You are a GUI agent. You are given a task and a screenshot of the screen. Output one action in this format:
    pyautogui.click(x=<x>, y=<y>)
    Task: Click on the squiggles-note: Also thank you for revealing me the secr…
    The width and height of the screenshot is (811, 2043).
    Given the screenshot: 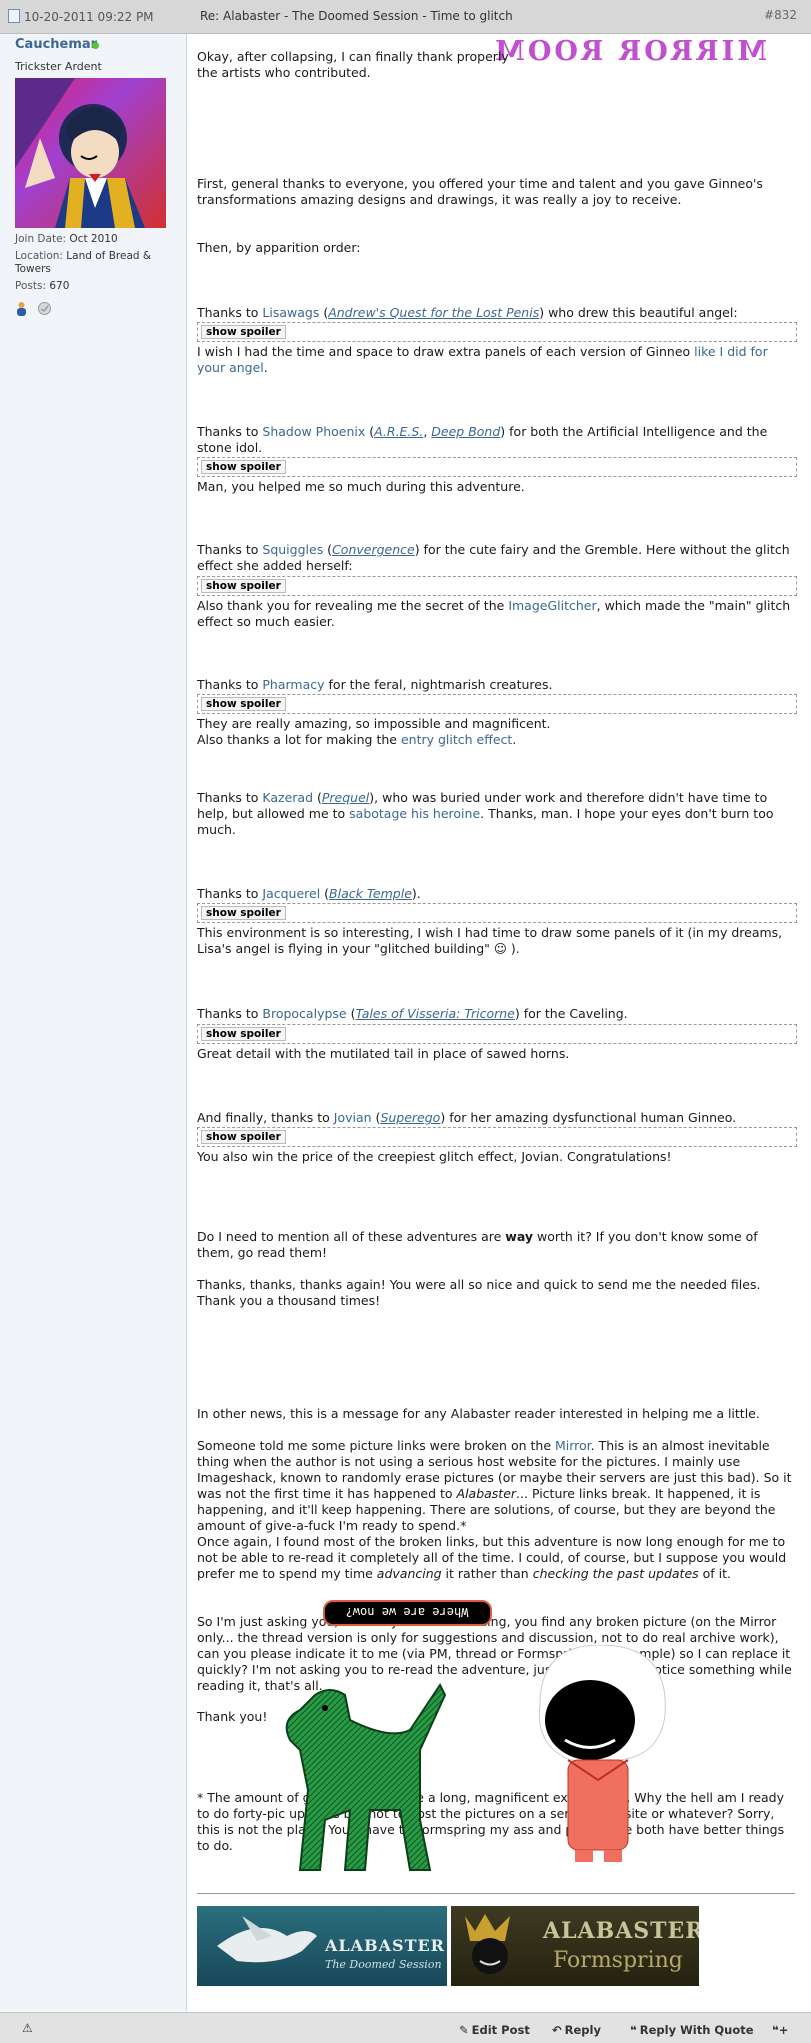 What is the action you would take?
    pyautogui.click(x=494, y=613)
    